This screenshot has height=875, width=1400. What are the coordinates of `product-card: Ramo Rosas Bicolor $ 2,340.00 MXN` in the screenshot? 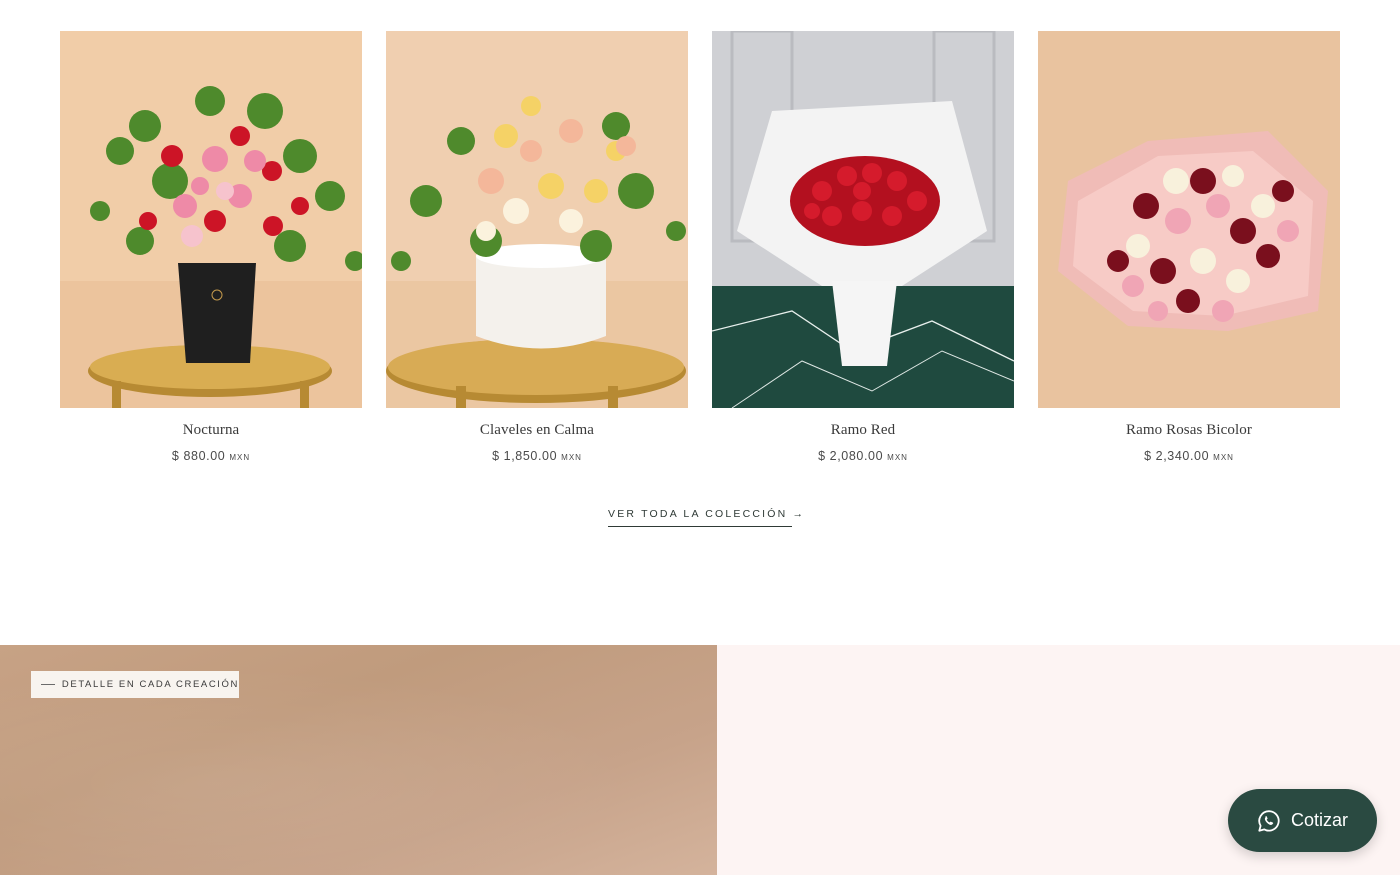 It's located at (1189, 251).